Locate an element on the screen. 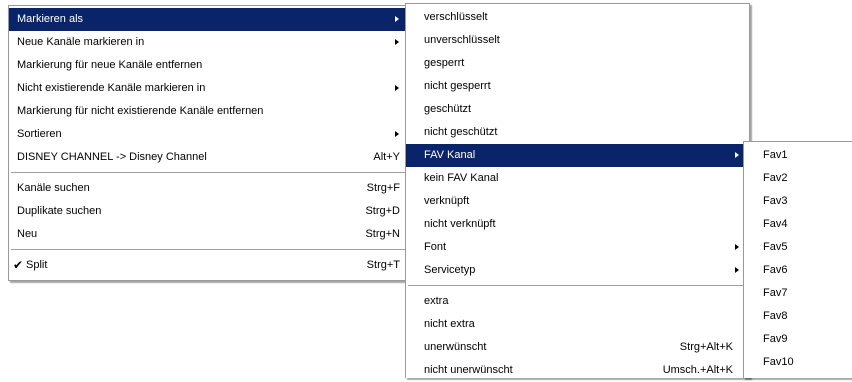 This screenshot has height=382, width=852. menu-item-fav5: Fav5 is located at coordinates (798, 247).